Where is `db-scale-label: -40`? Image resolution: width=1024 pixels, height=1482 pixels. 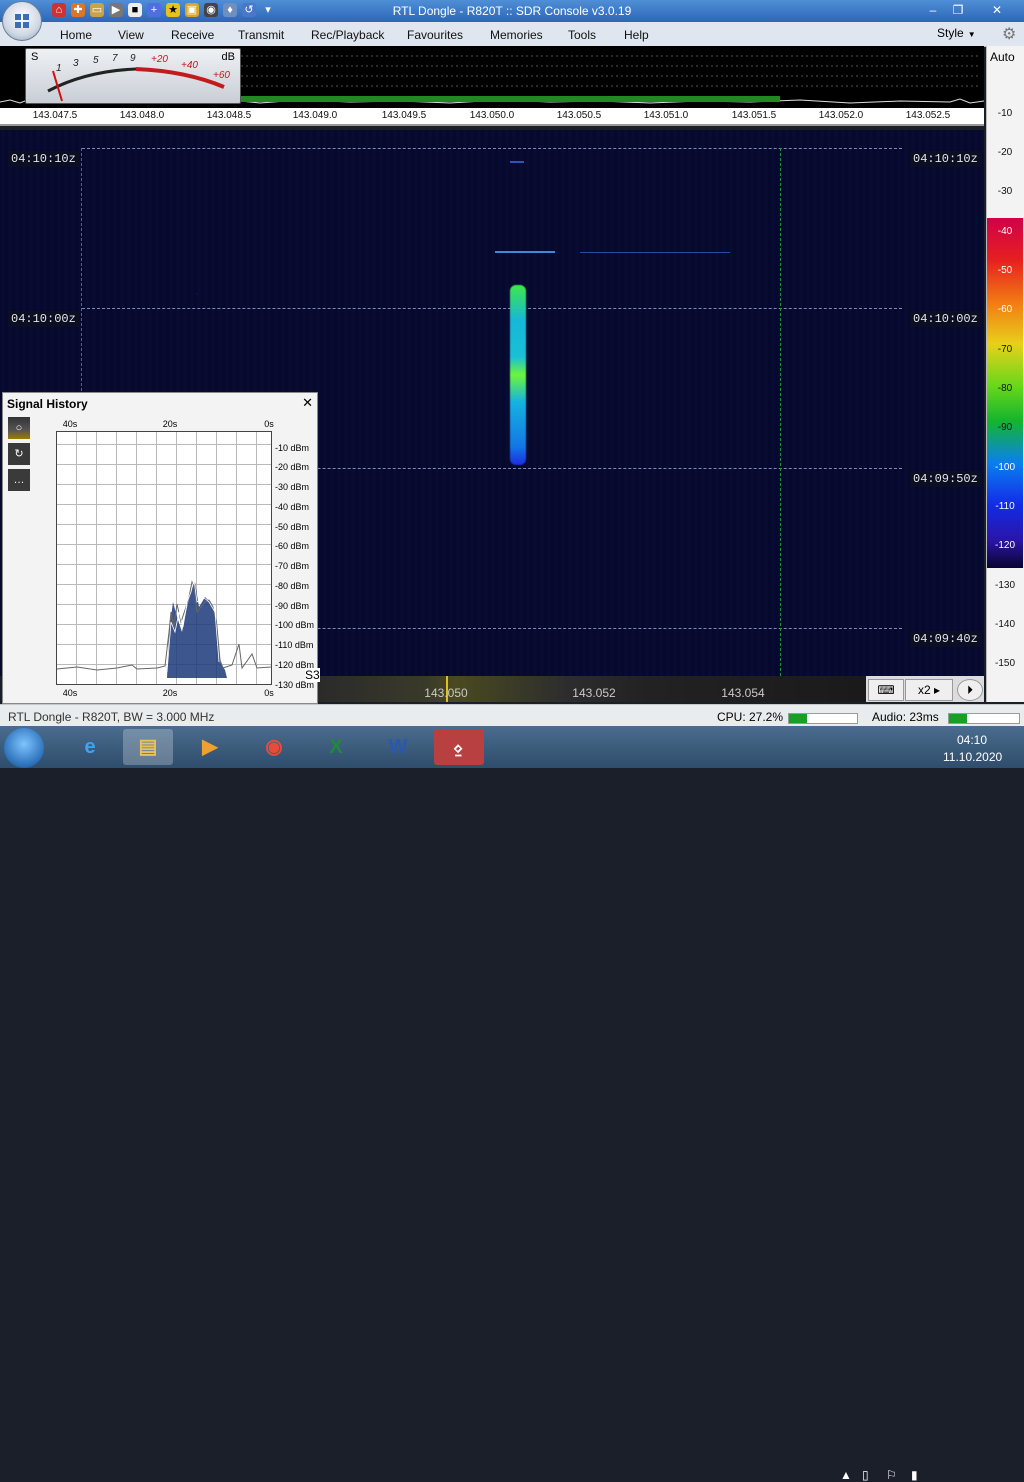
db-scale-label: -40 is located at coordinates (1005, 231).